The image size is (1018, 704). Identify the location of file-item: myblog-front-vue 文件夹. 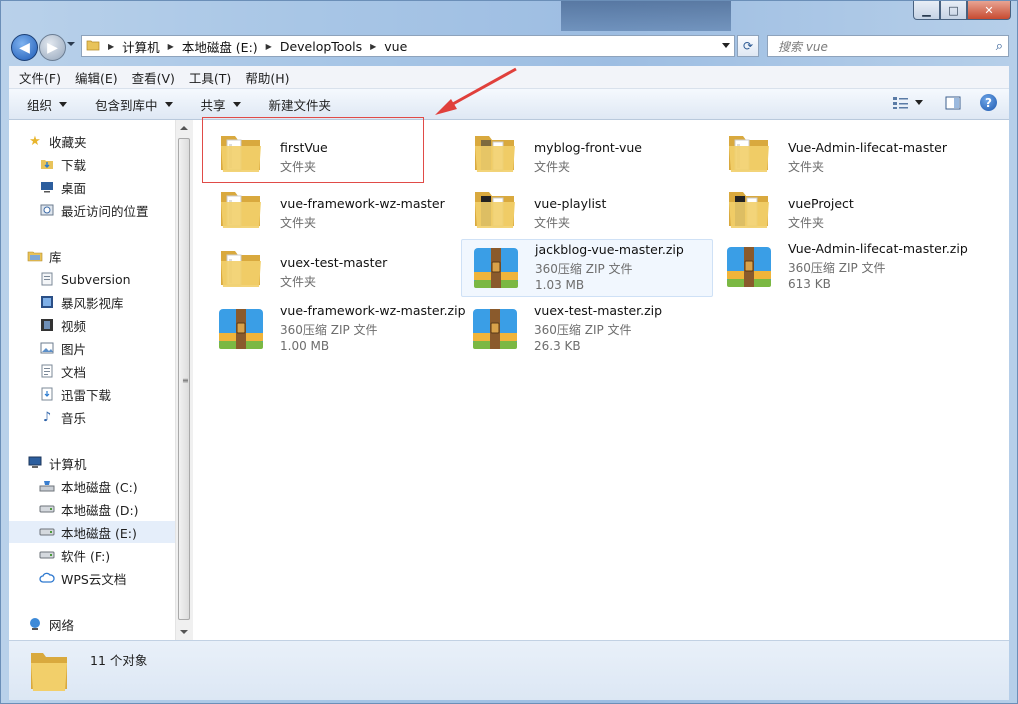
(586, 152).